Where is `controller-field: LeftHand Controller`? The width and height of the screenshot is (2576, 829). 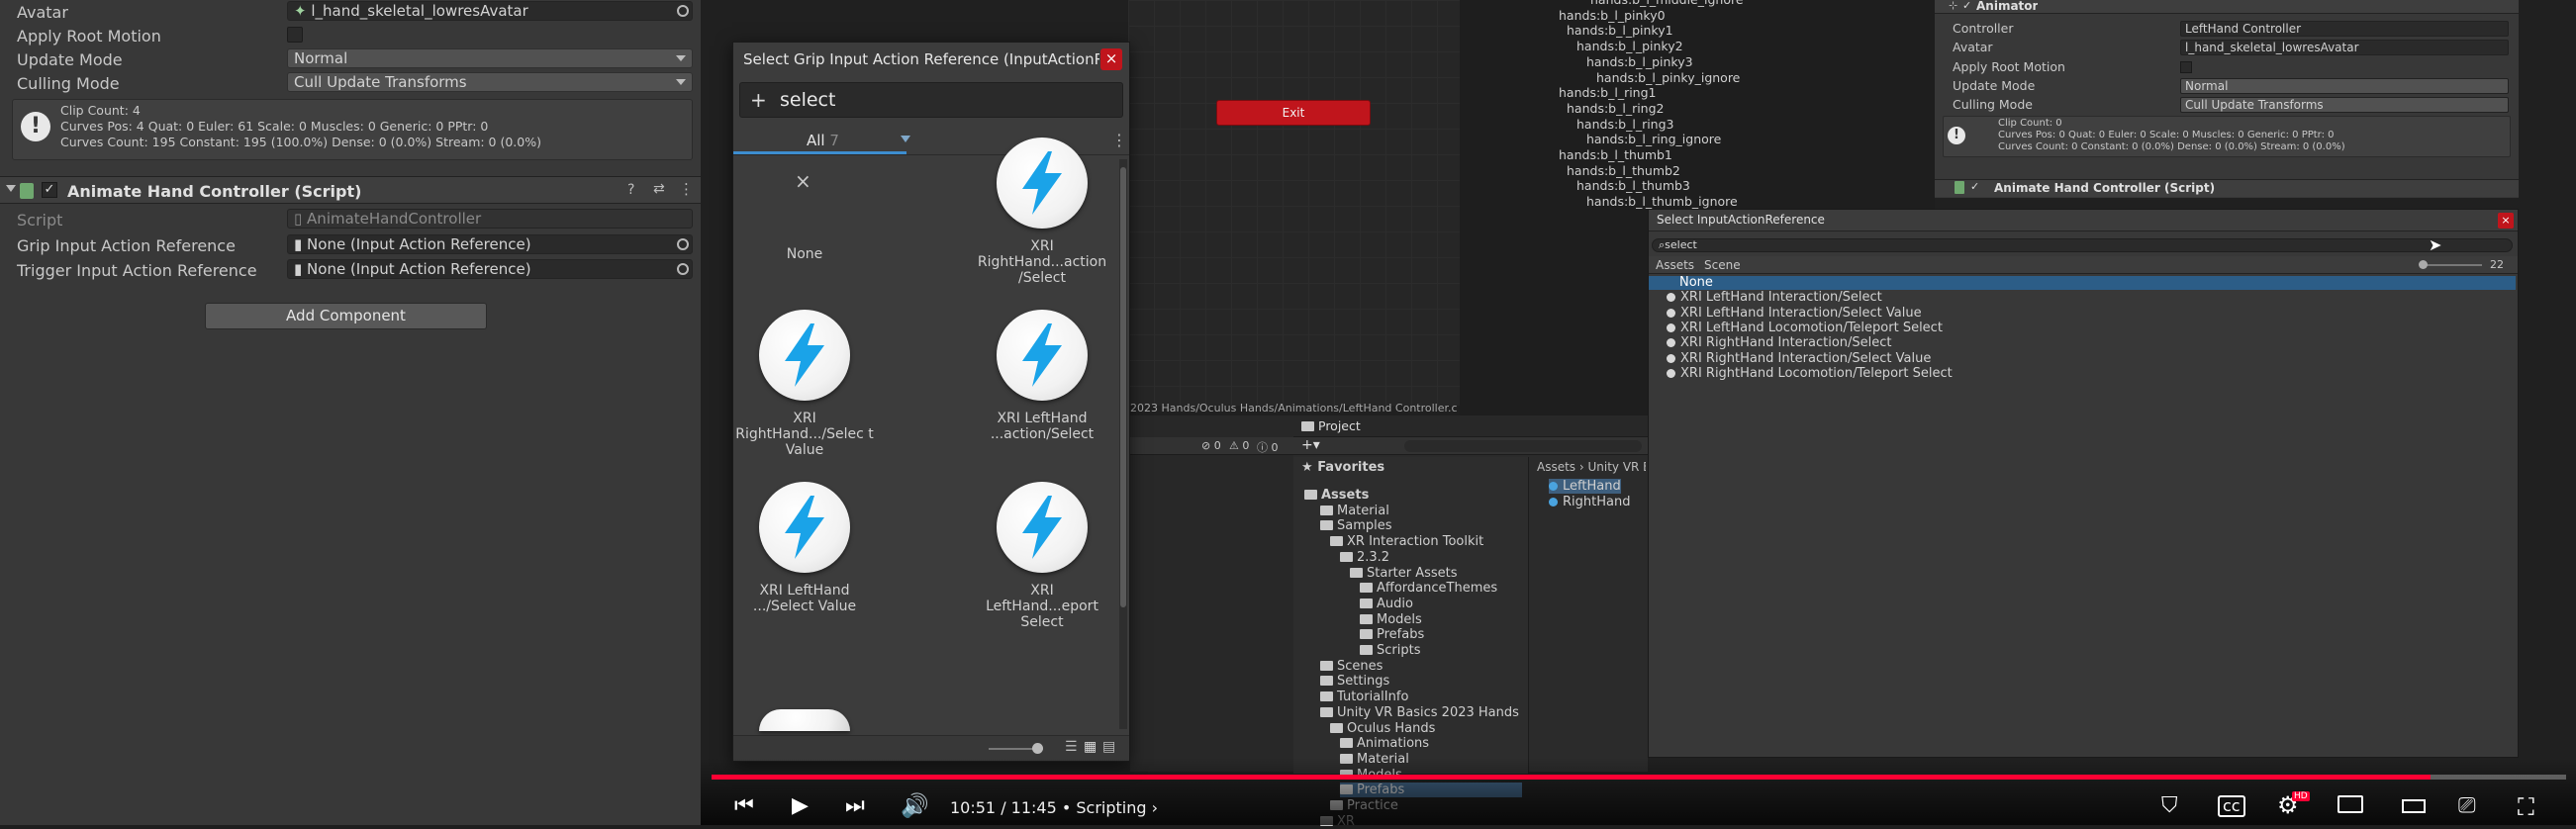
controller-field: LeftHand Controller is located at coordinates (2344, 29).